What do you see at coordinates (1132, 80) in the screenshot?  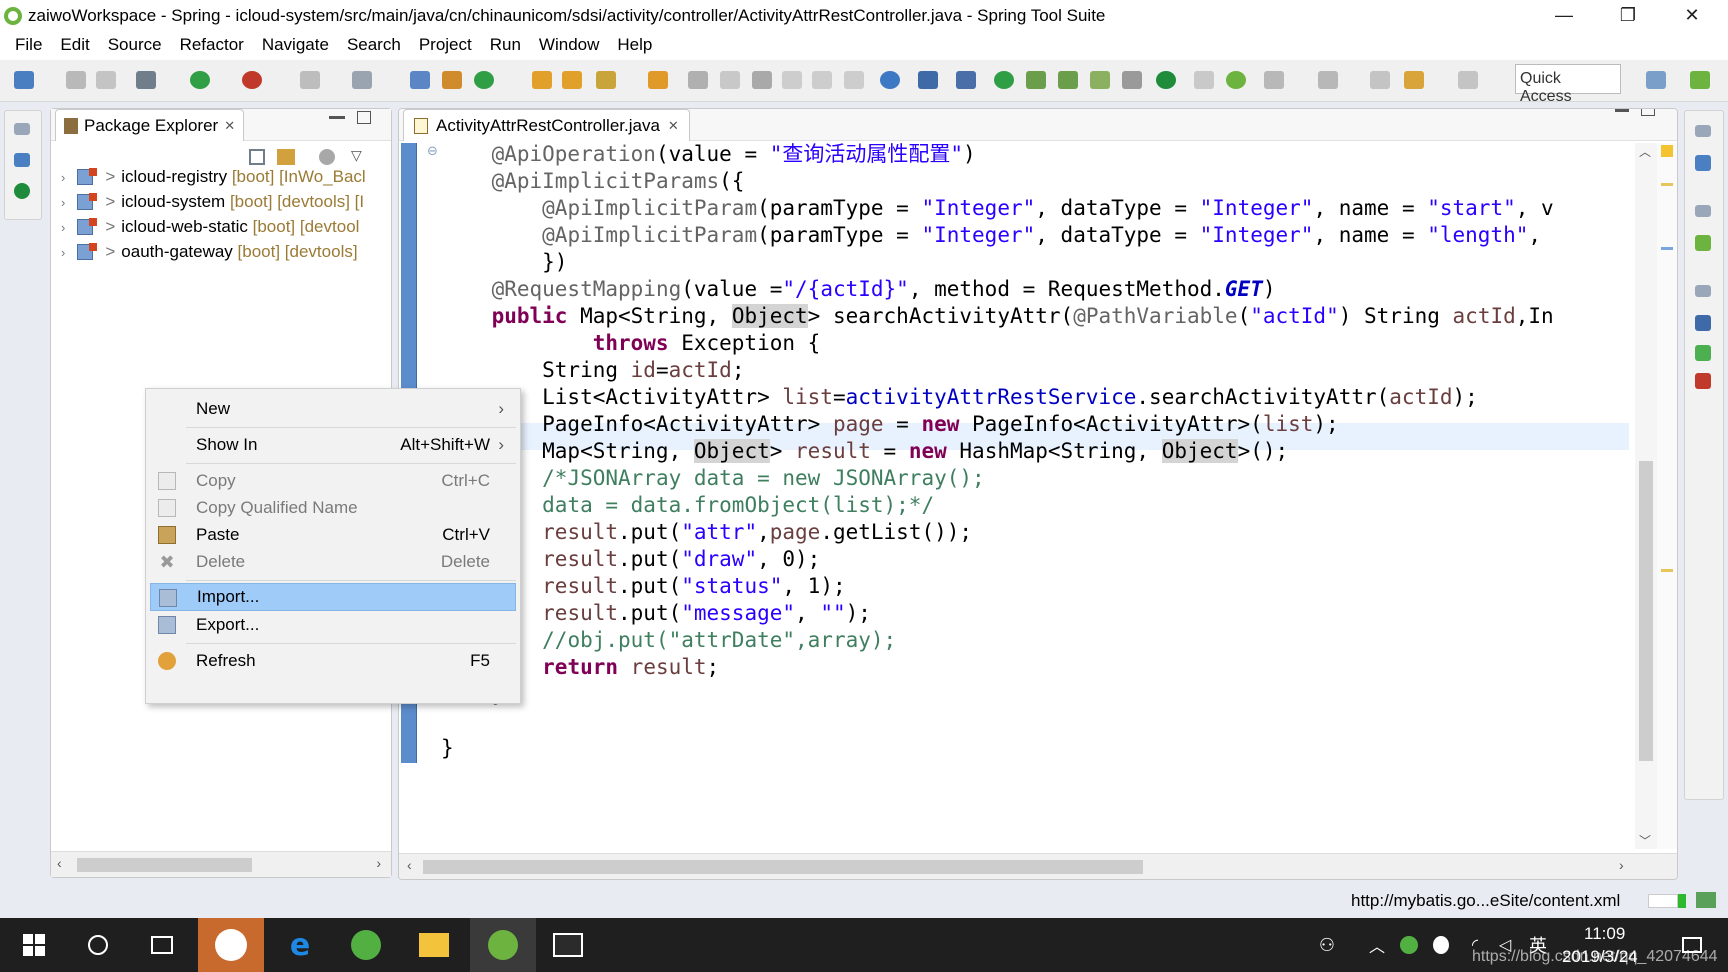 I see `server-stop-icon` at bounding box center [1132, 80].